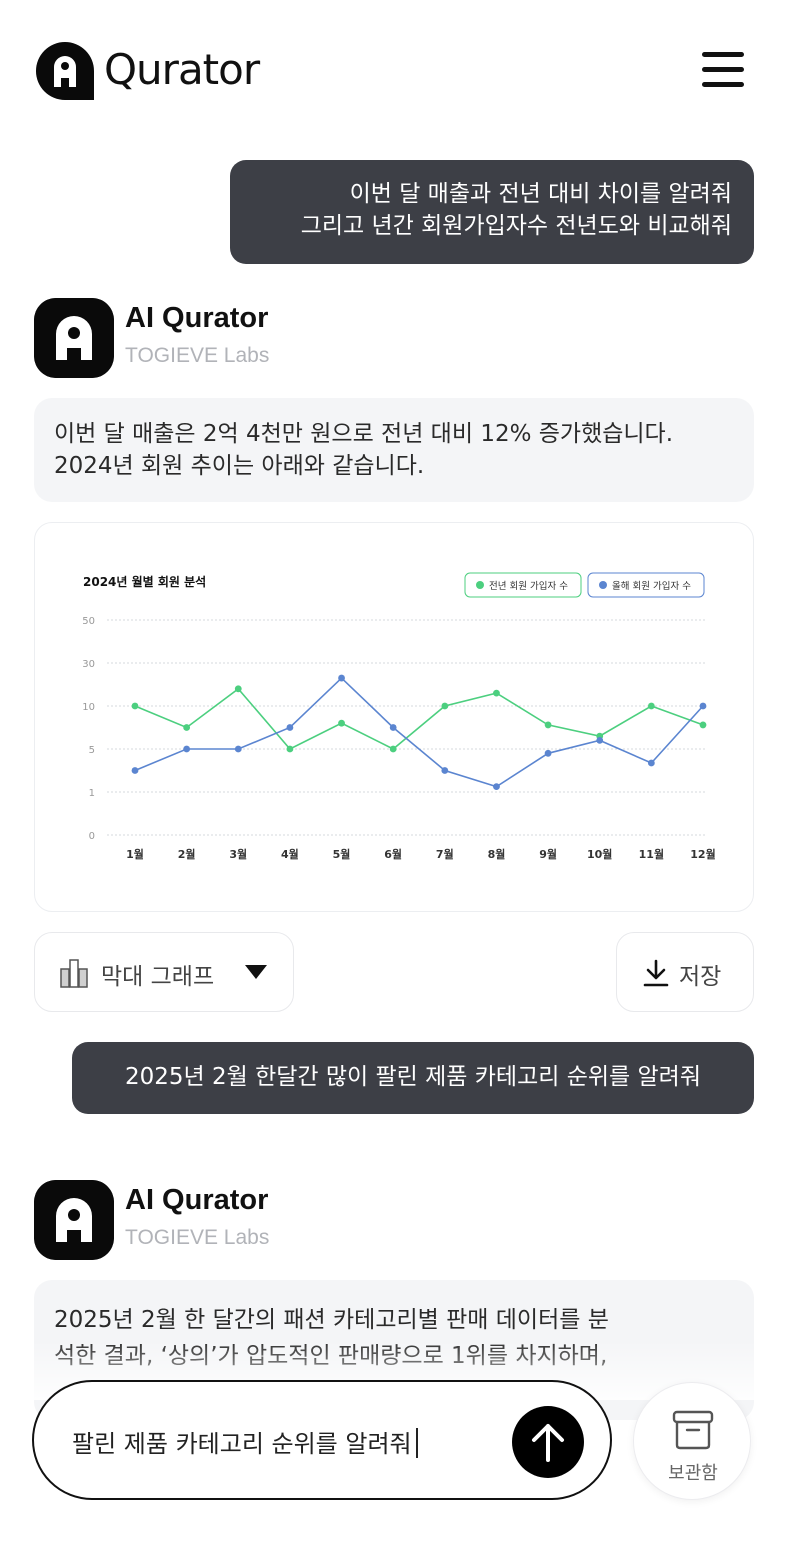  Describe the element at coordinates (239, 466) in the screenshot. I see `message-line: 2024년 회원 추이는 아래와 같습니다.` at that location.